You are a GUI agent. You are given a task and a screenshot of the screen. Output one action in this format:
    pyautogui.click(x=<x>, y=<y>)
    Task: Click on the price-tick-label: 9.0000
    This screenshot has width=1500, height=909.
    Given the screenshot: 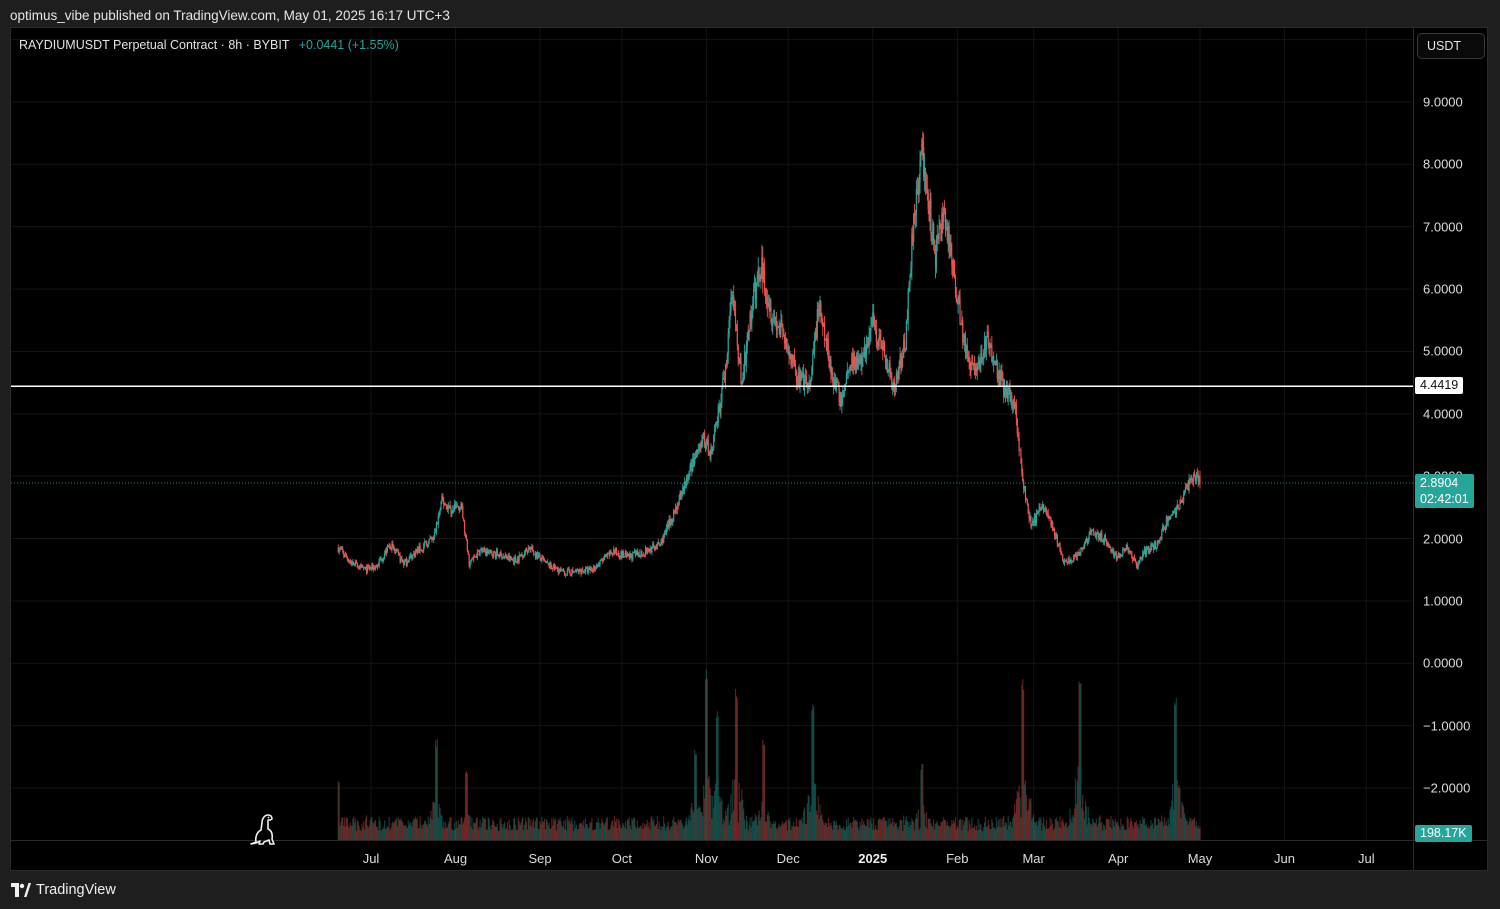 What is the action you would take?
    pyautogui.click(x=1443, y=102)
    